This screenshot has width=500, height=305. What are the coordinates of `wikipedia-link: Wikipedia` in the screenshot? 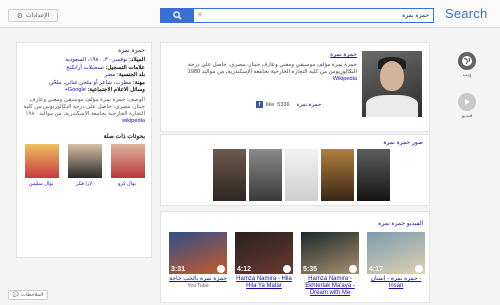 It's located at (345, 79).